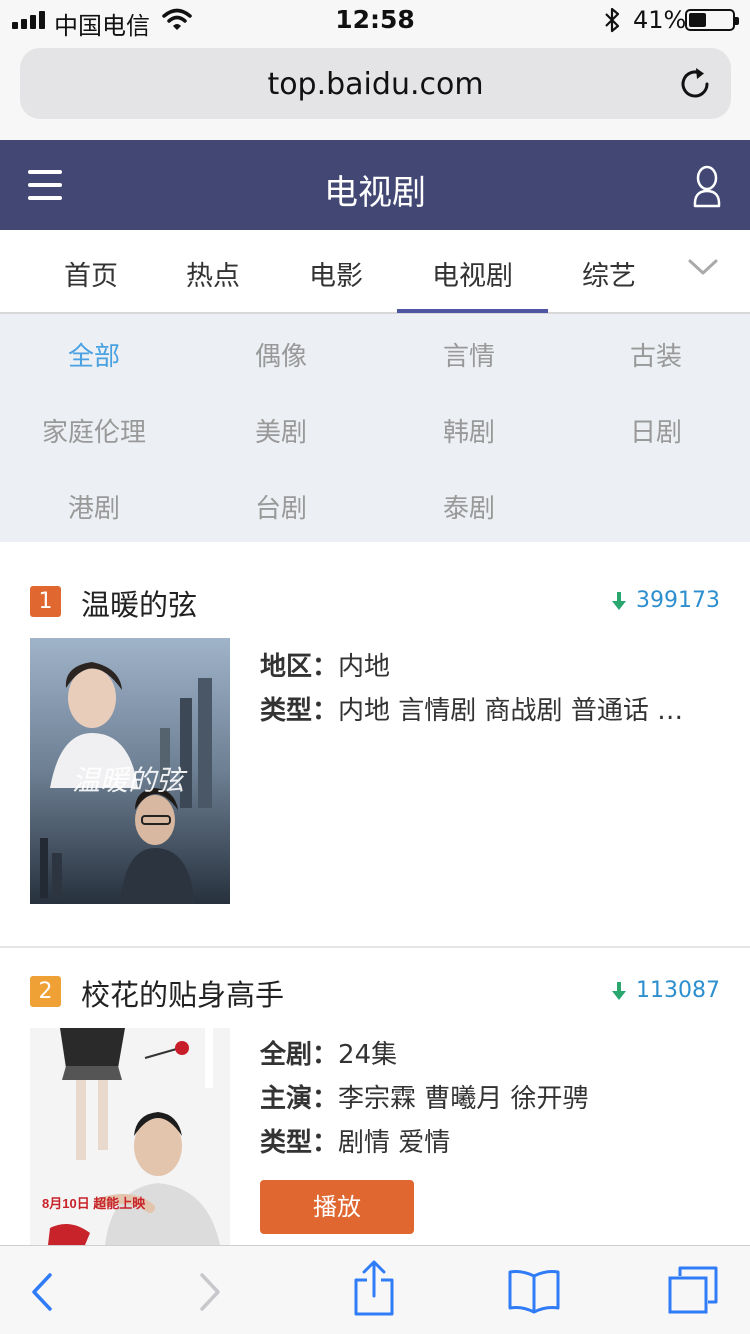 This screenshot has width=750, height=1334. I want to click on tab-movie: 电影, so click(336, 273).